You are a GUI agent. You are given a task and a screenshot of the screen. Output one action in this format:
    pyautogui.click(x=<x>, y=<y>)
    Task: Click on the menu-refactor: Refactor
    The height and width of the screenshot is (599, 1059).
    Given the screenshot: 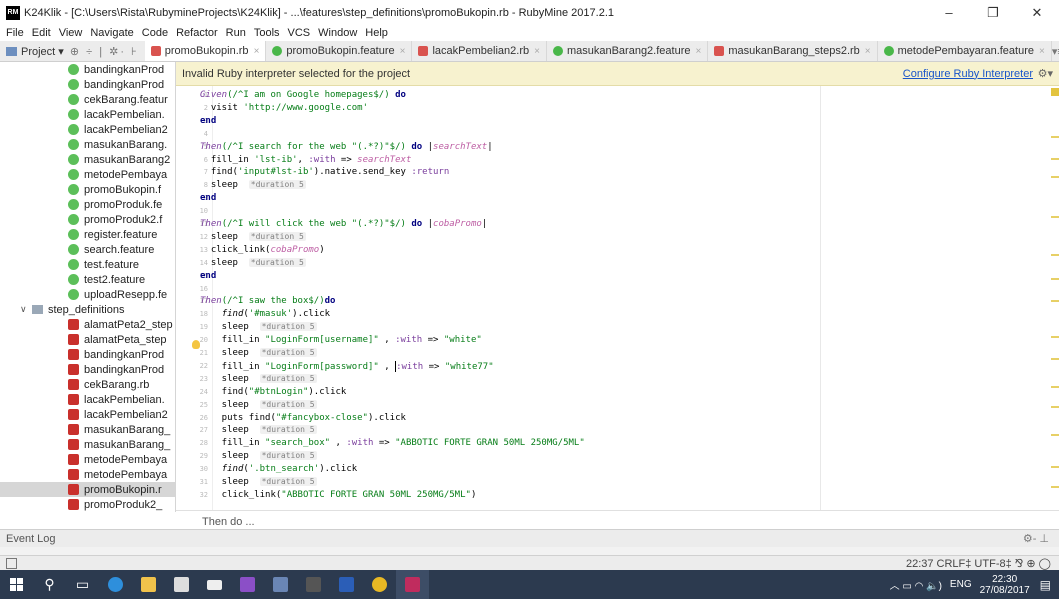 What is the action you would take?
    pyautogui.click(x=197, y=33)
    